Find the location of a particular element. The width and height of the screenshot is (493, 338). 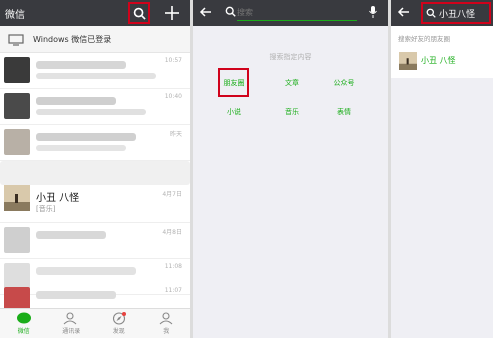

chat-time: 10:57 is located at coordinates (173, 60).